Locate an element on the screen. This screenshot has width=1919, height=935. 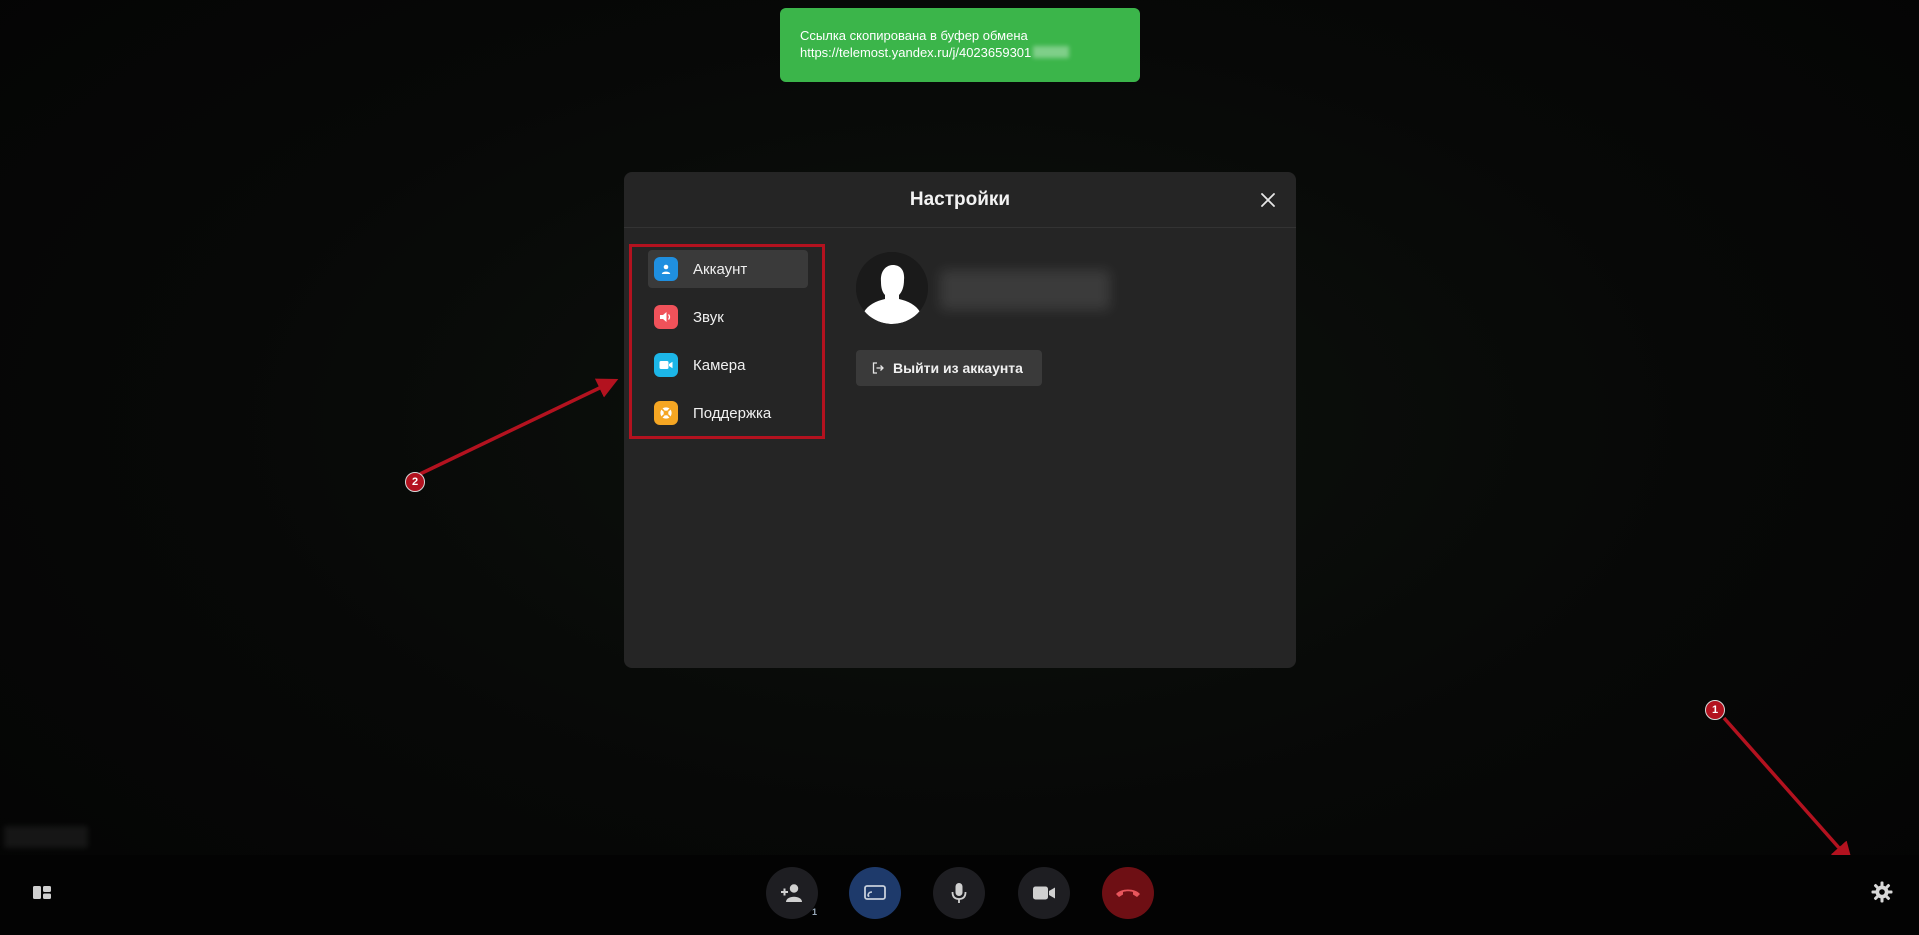
settings-button is located at coordinates (1882, 892).